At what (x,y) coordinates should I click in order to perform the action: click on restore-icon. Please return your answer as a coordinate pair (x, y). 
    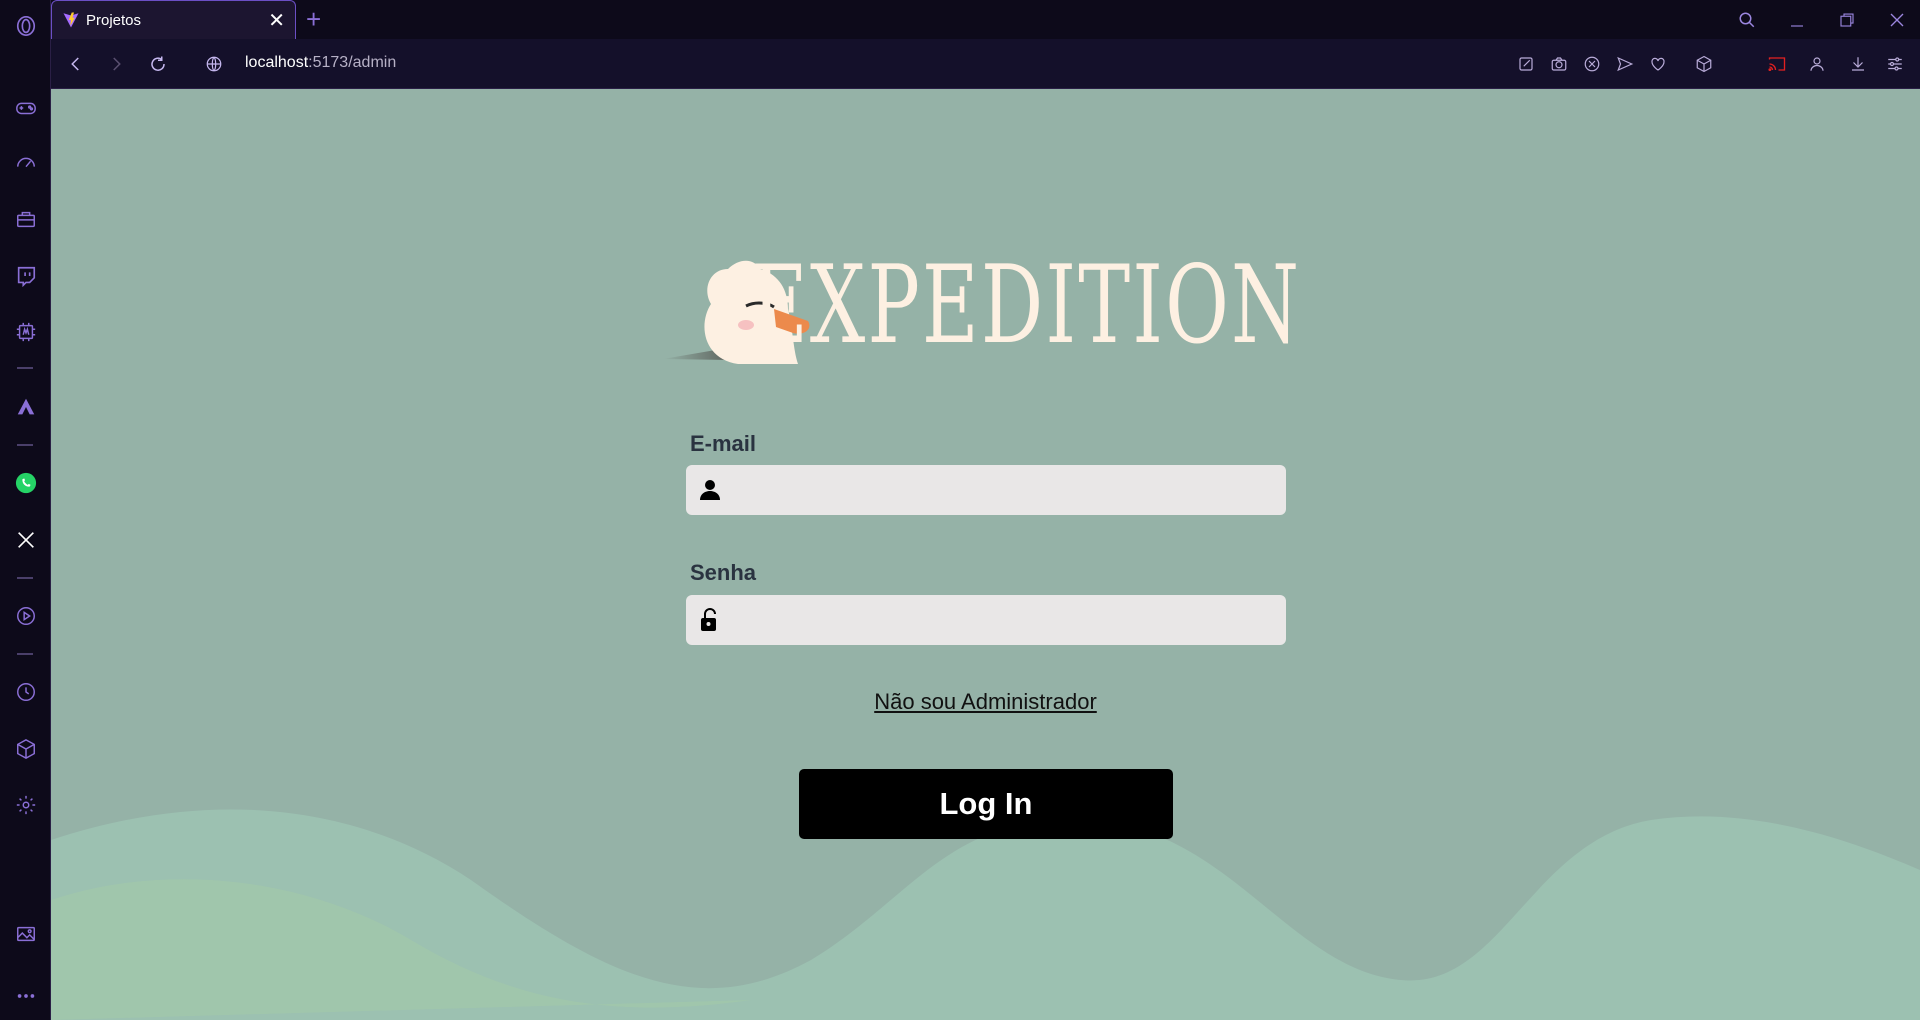
    Looking at the image, I should click on (1847, 19).